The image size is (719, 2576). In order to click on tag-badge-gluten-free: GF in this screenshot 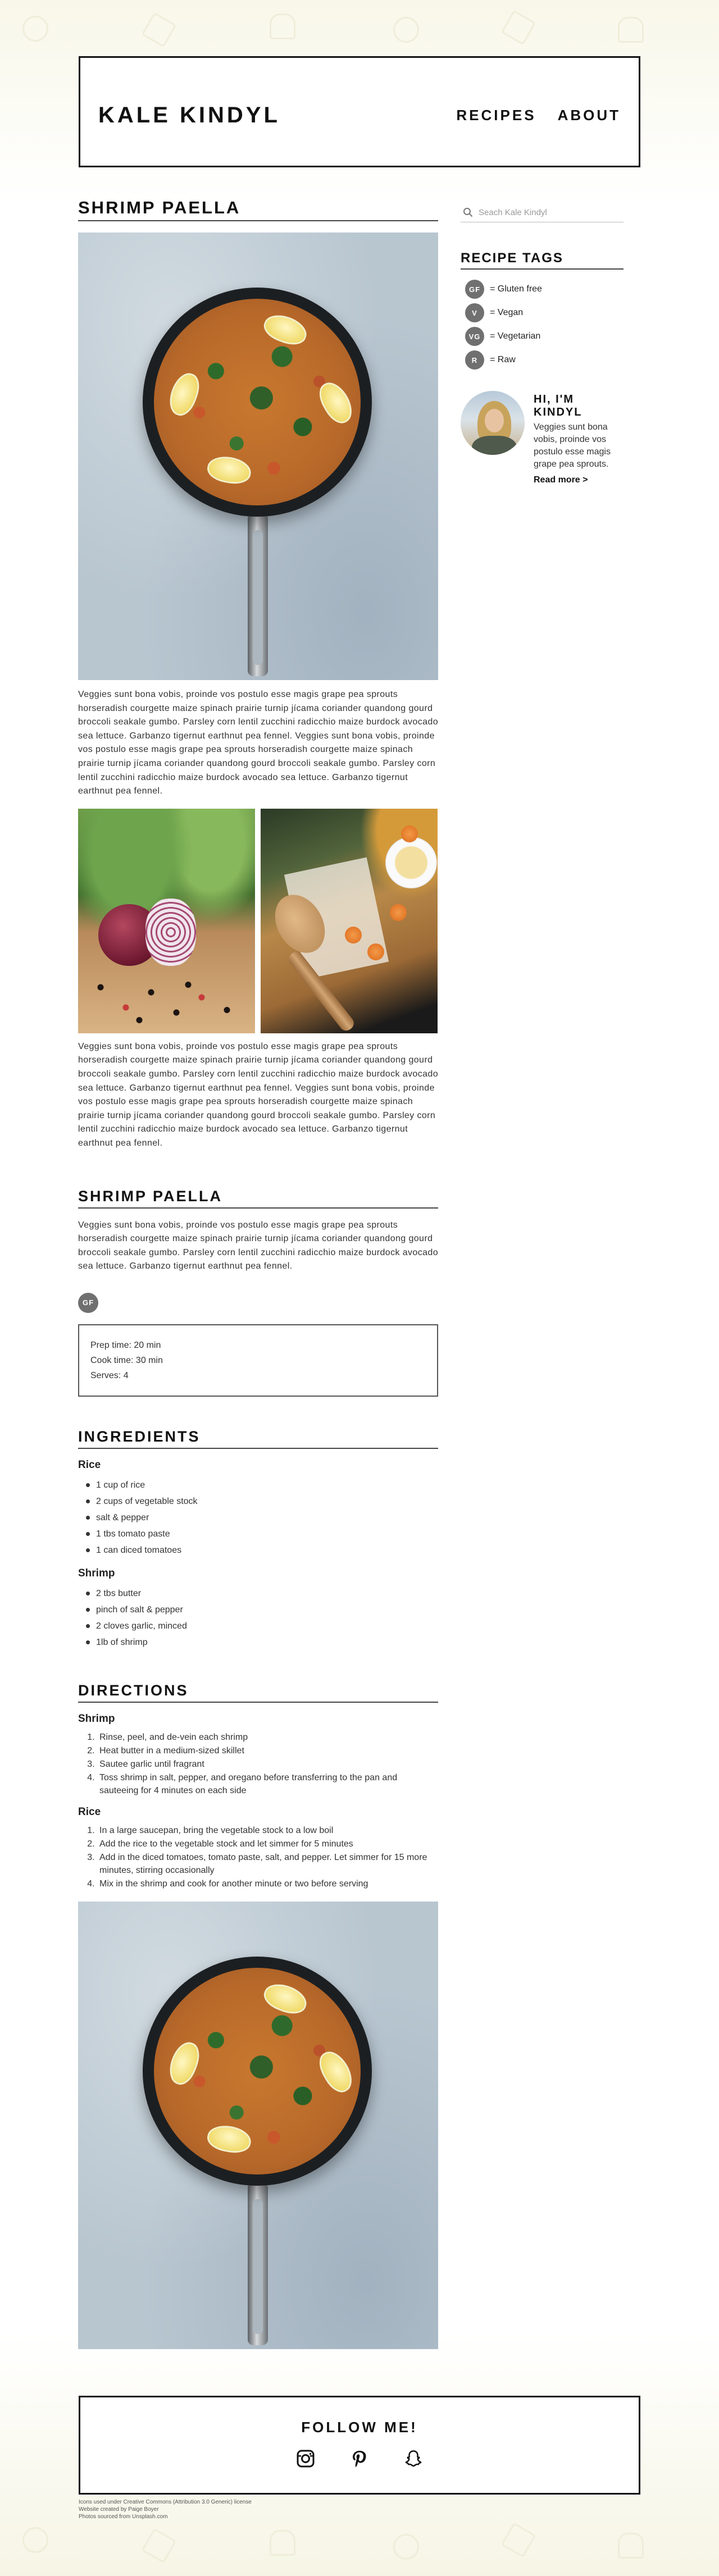, I will do `click(88, 1302)`.